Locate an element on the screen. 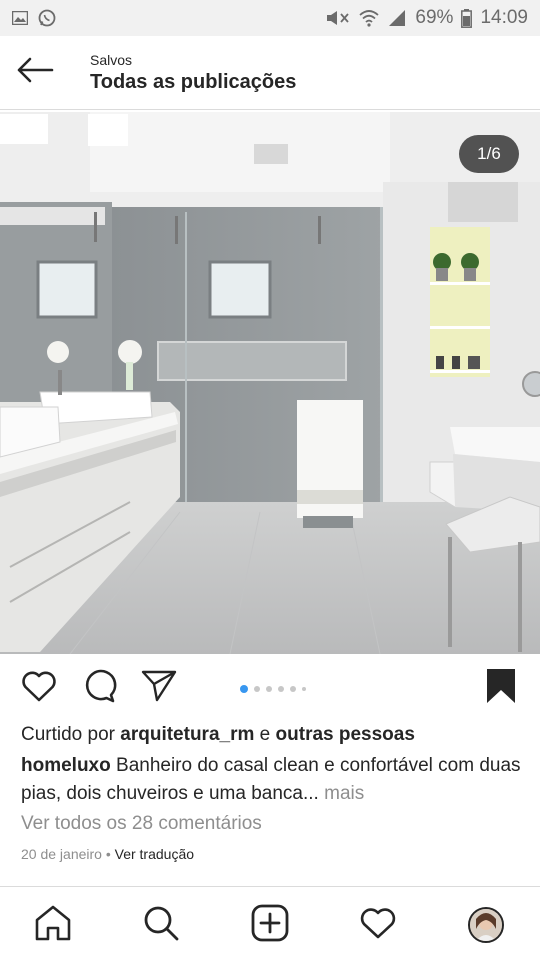  nav-new-post is located at coordinates (270, 925).